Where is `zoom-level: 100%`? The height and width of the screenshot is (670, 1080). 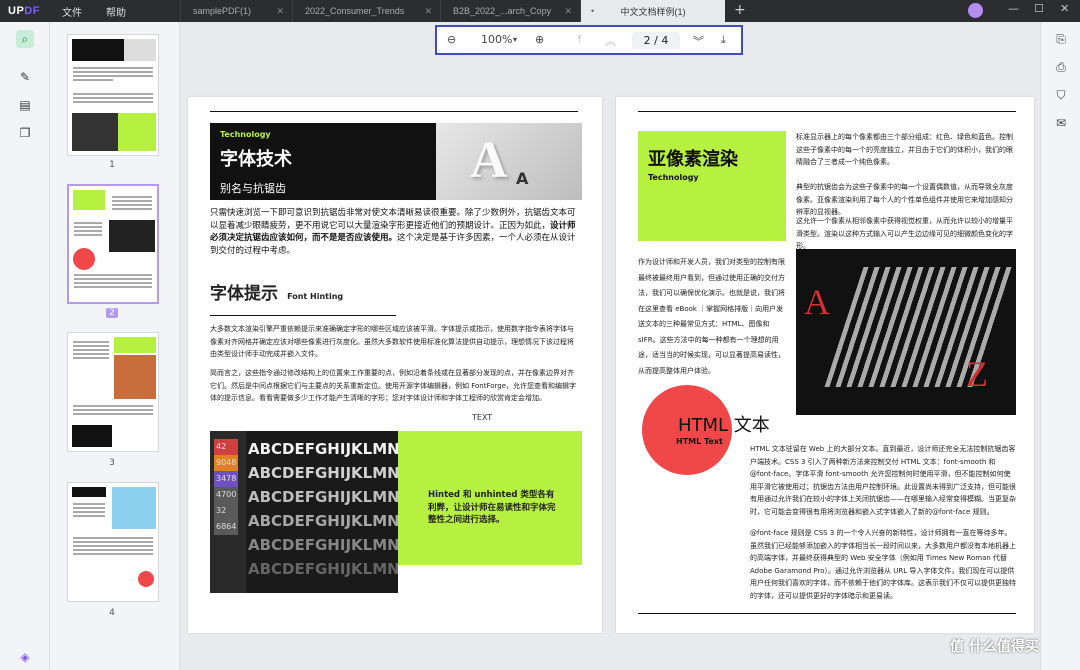 zoom-level: 100% is located at coordinates (496, 39).